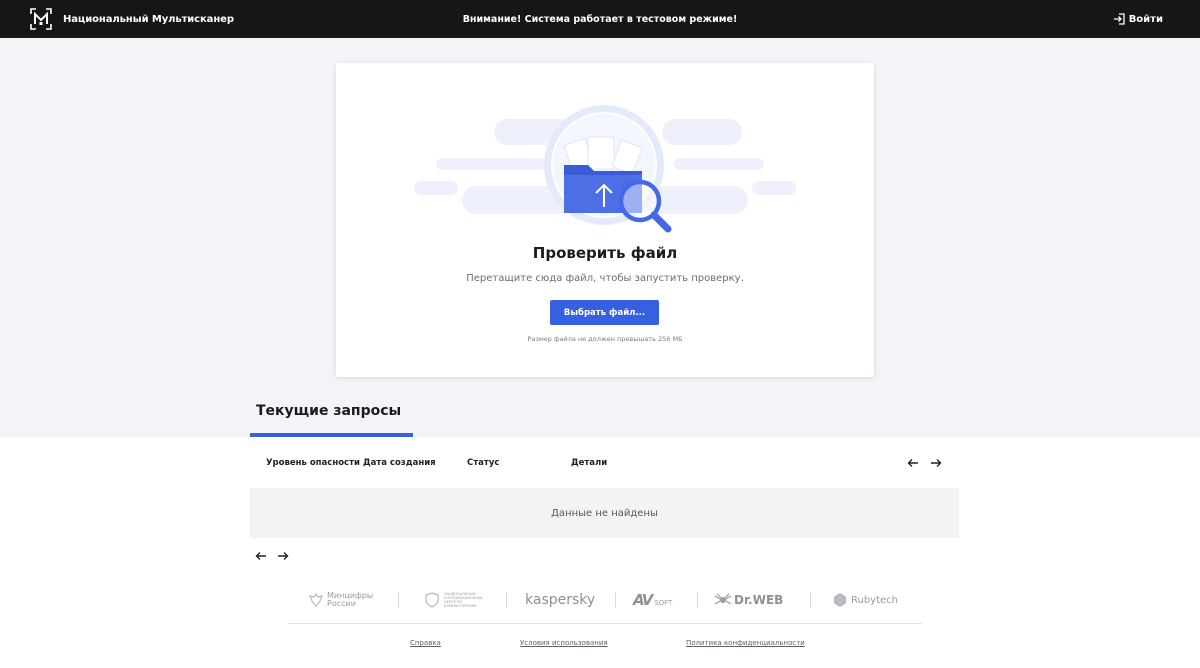 The image size is (1200, 668). I want to click on folder-magnifier-illustration-icon, so click(605, 169).